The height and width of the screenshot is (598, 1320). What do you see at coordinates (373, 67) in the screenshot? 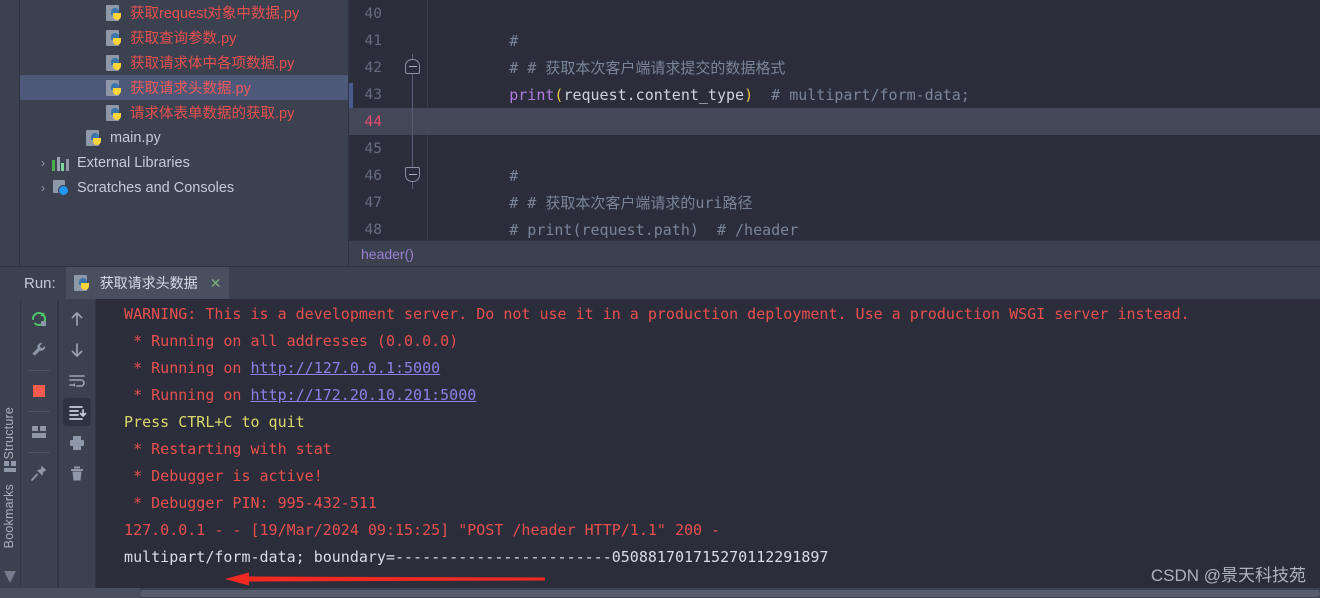
I see `line-number: 42` at bounding box center [373, 67].